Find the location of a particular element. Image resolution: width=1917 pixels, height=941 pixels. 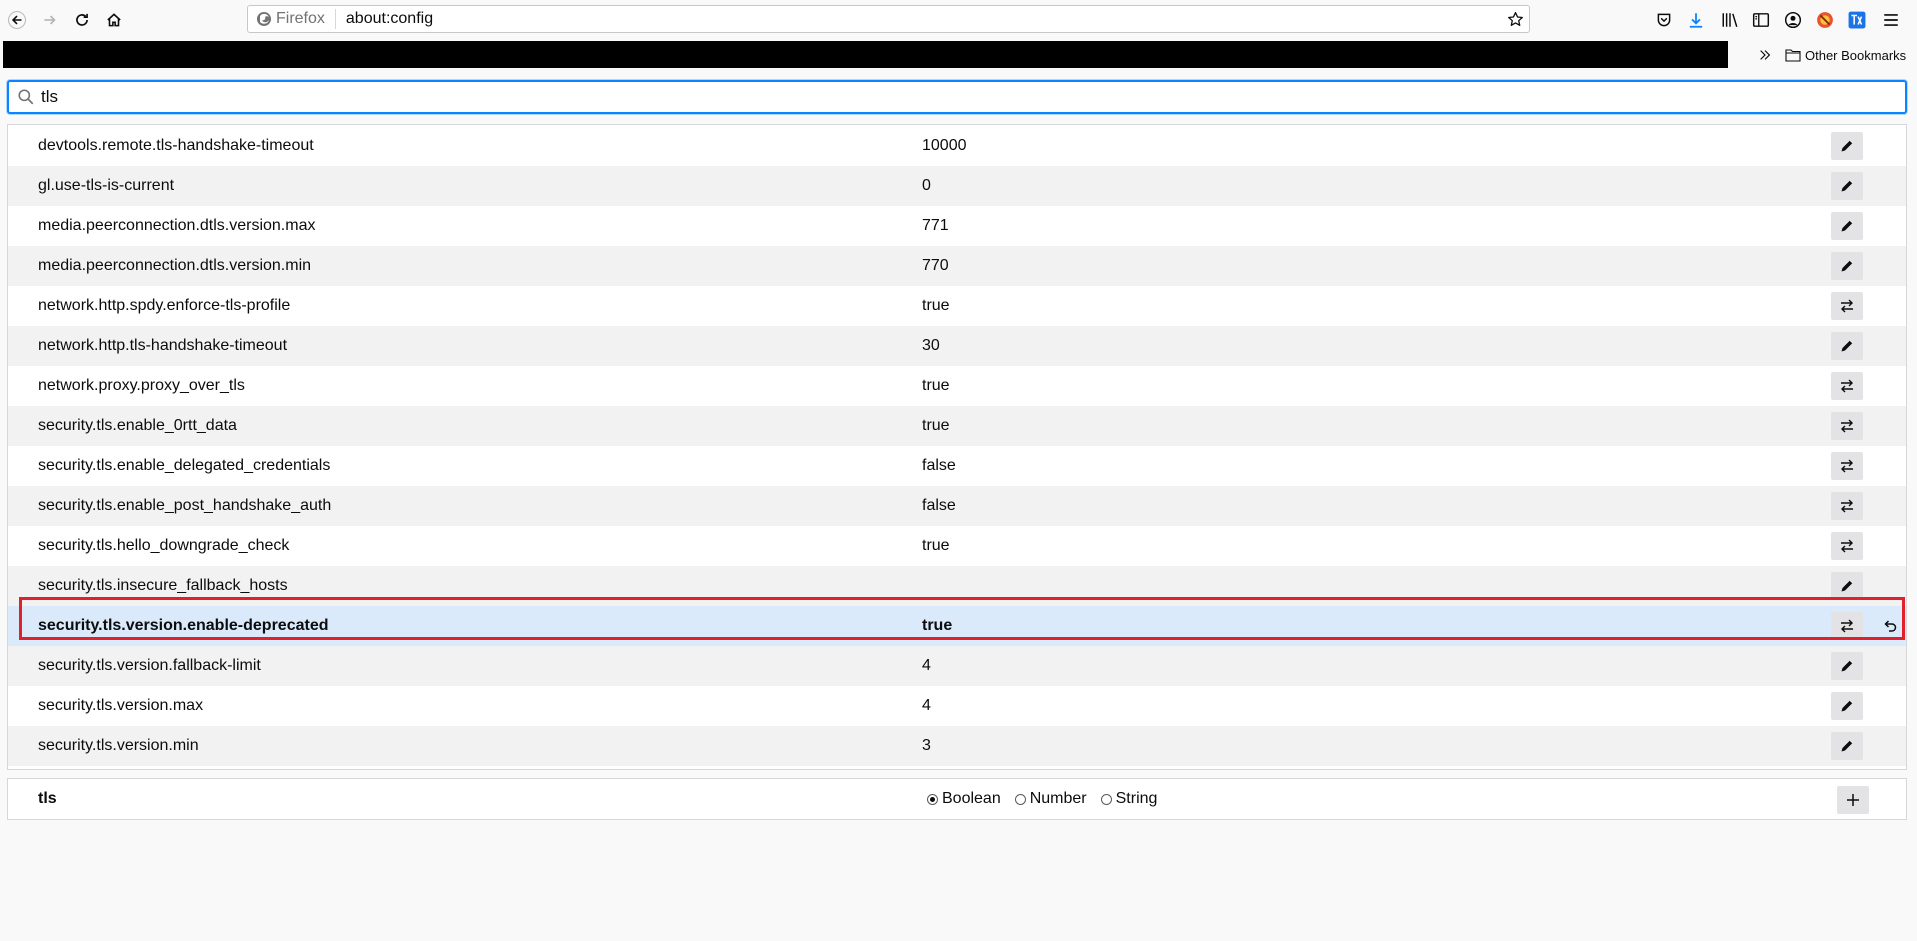

pref-name: network.http.spdy.enforce-tls-profile is located at coordinates (164, 305).